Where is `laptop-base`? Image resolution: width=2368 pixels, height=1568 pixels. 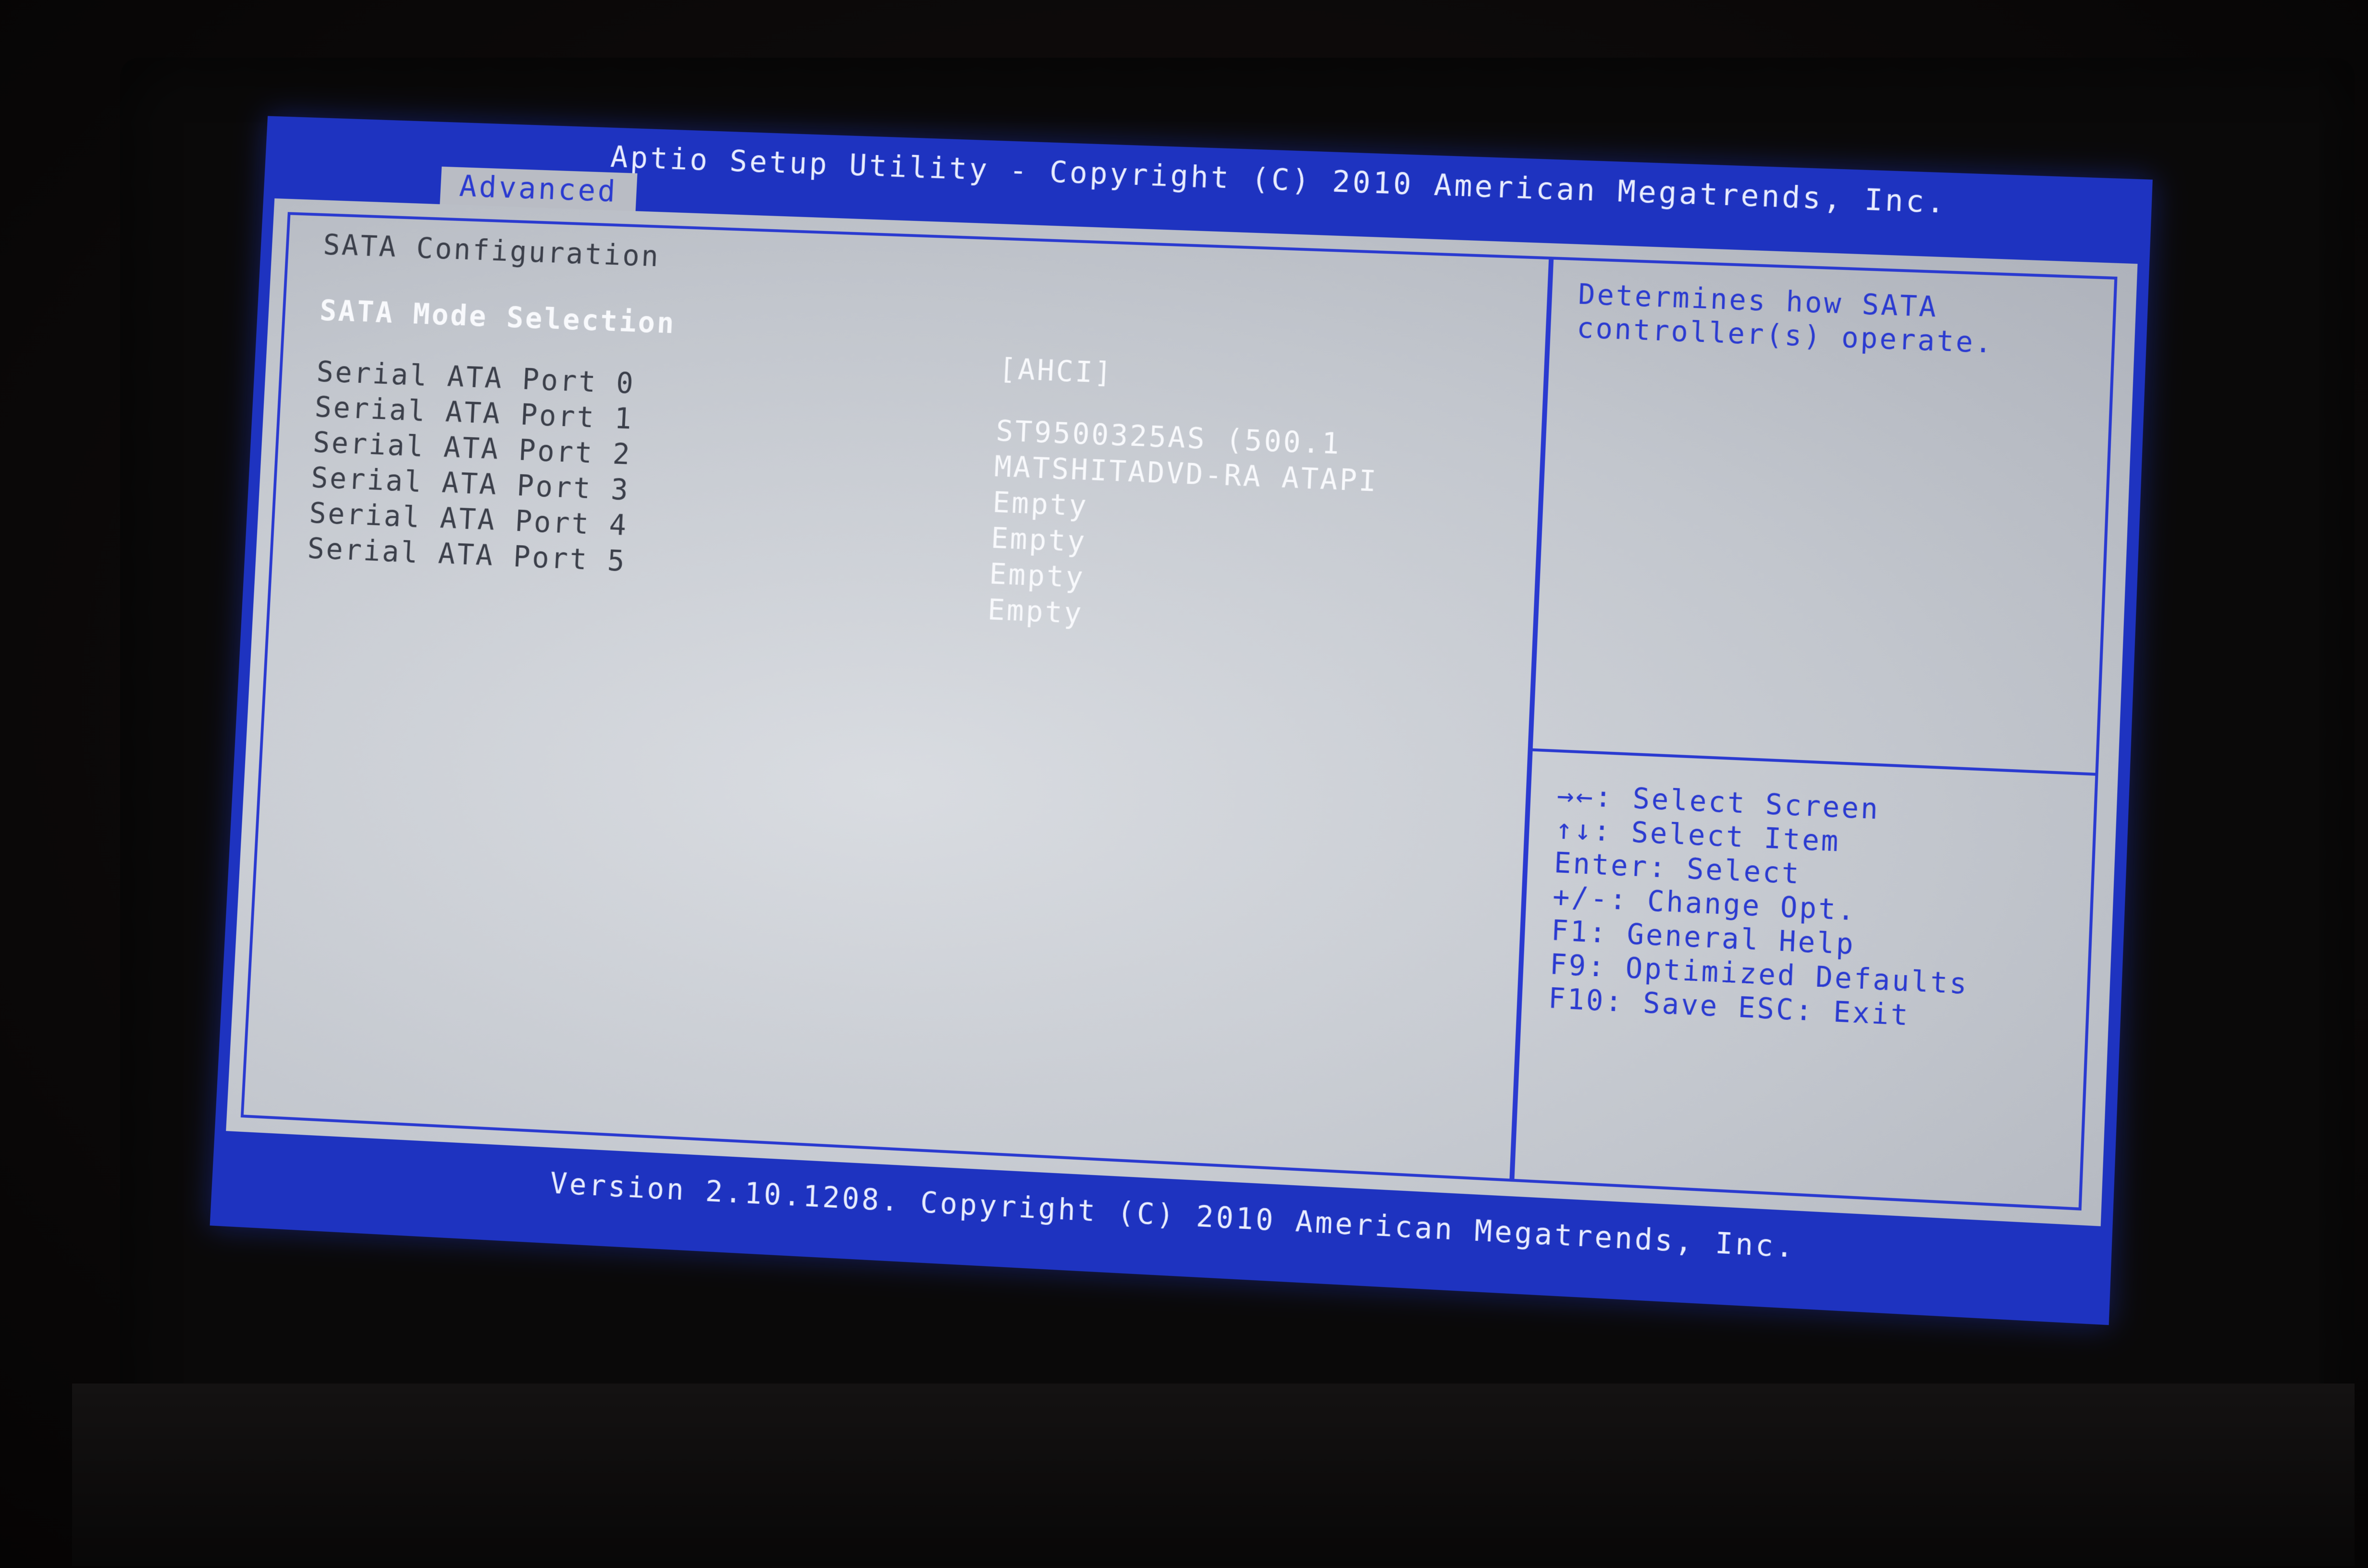
laptop-base is located at coordinates (1213, 1475).